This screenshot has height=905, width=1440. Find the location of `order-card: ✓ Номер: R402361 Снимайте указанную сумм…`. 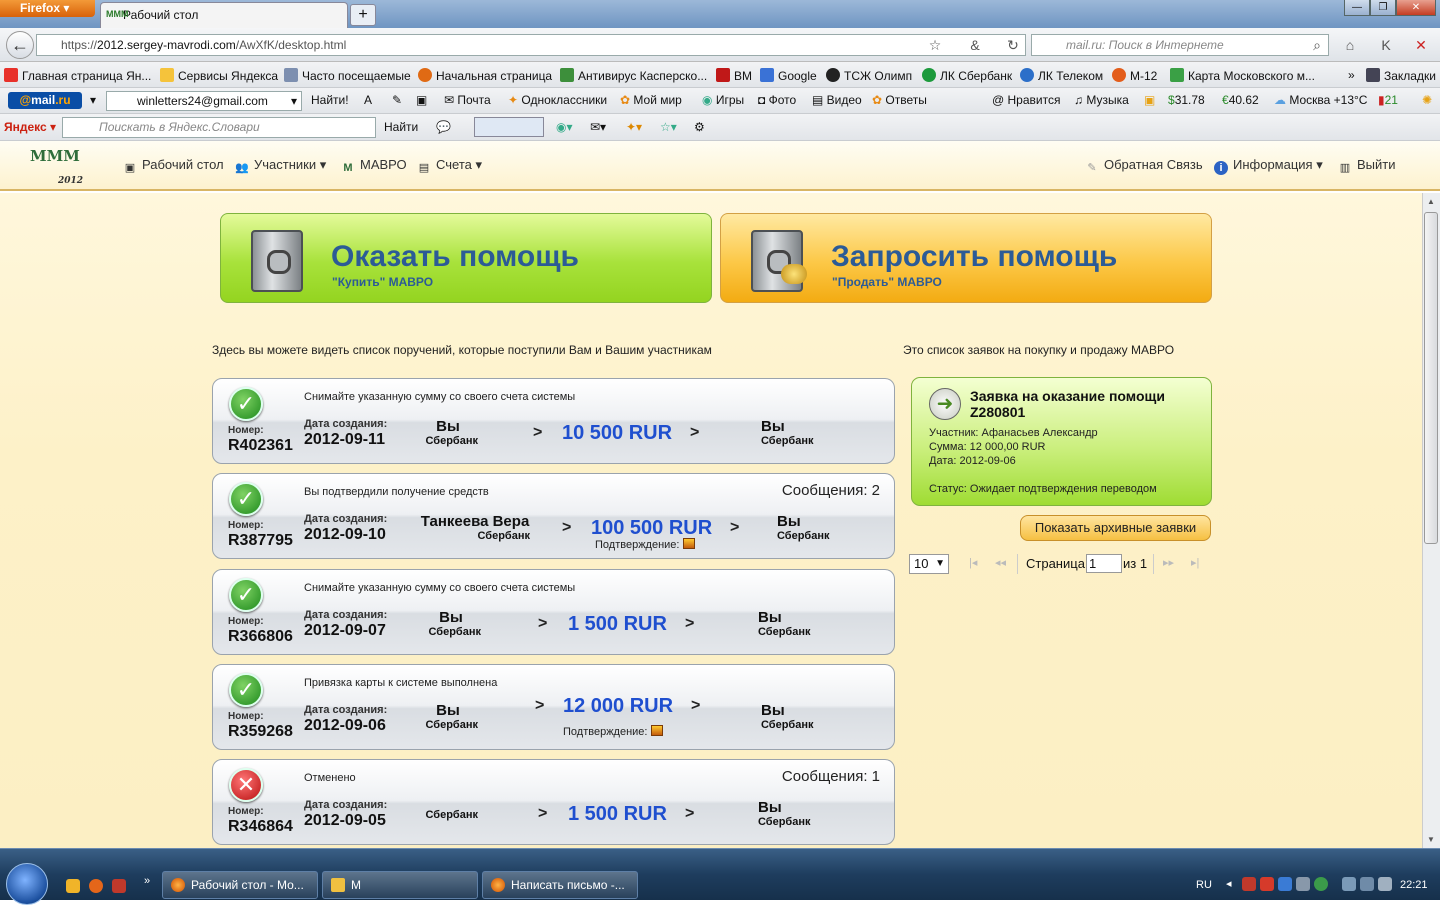

order-card: ✓ Номер: R402361 Снимайте указанную сумм… is located at coordinates (553, 421).